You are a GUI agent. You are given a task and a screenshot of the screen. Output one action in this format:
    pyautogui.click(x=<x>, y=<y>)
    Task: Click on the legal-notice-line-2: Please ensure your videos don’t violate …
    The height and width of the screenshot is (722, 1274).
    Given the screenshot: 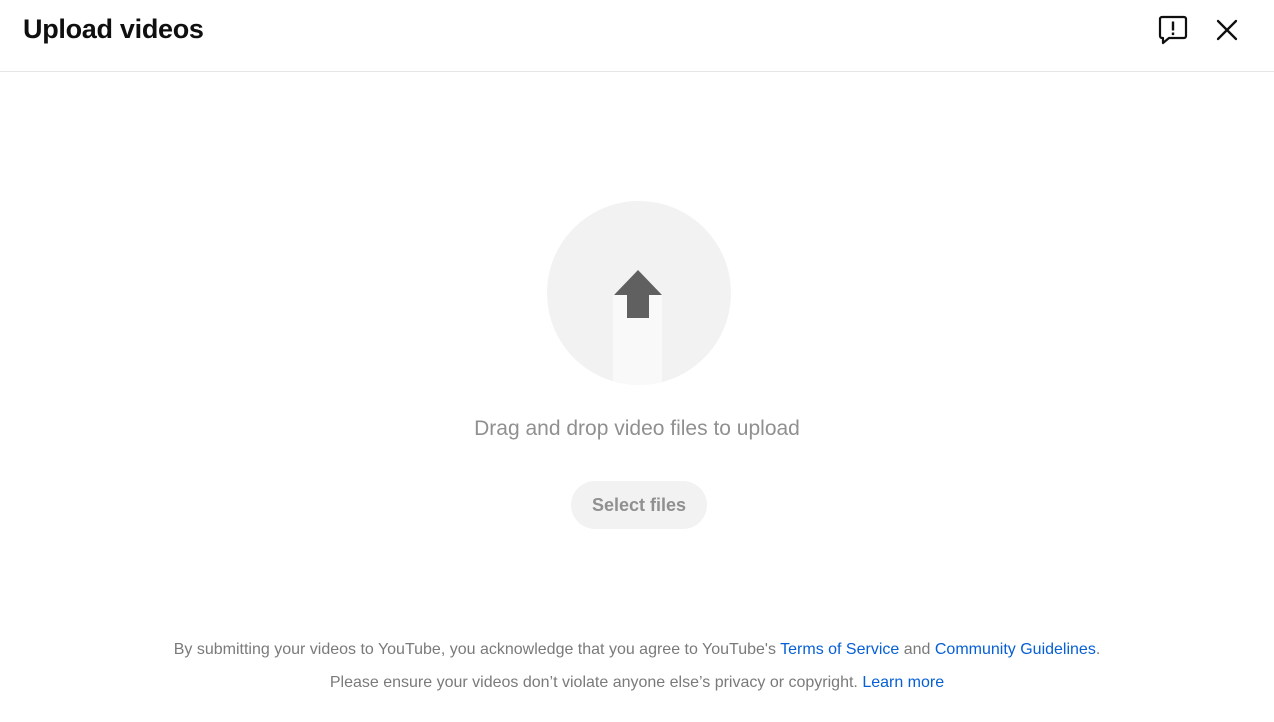 What is the action you would take?
    pyautogui.click(x=637, y=683)
    